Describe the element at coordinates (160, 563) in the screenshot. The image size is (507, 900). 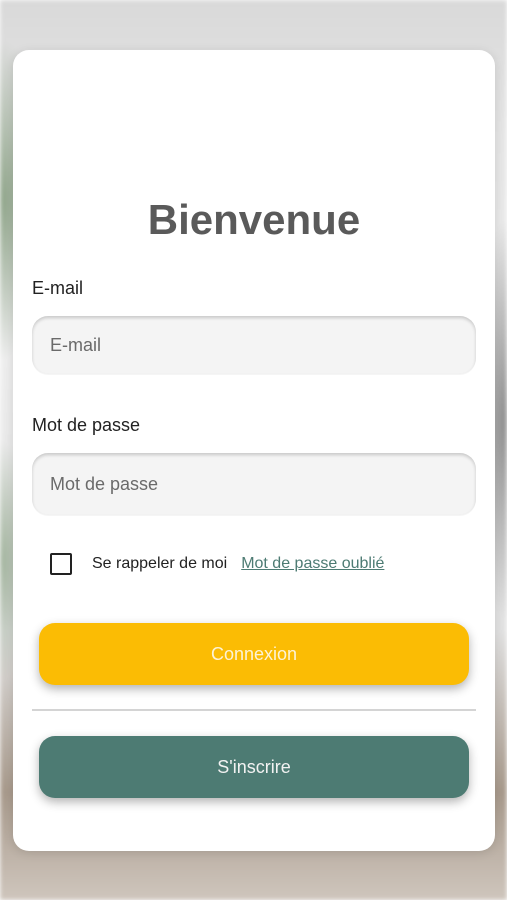
I see `remember-label: Se rappeler de moi` at that location.